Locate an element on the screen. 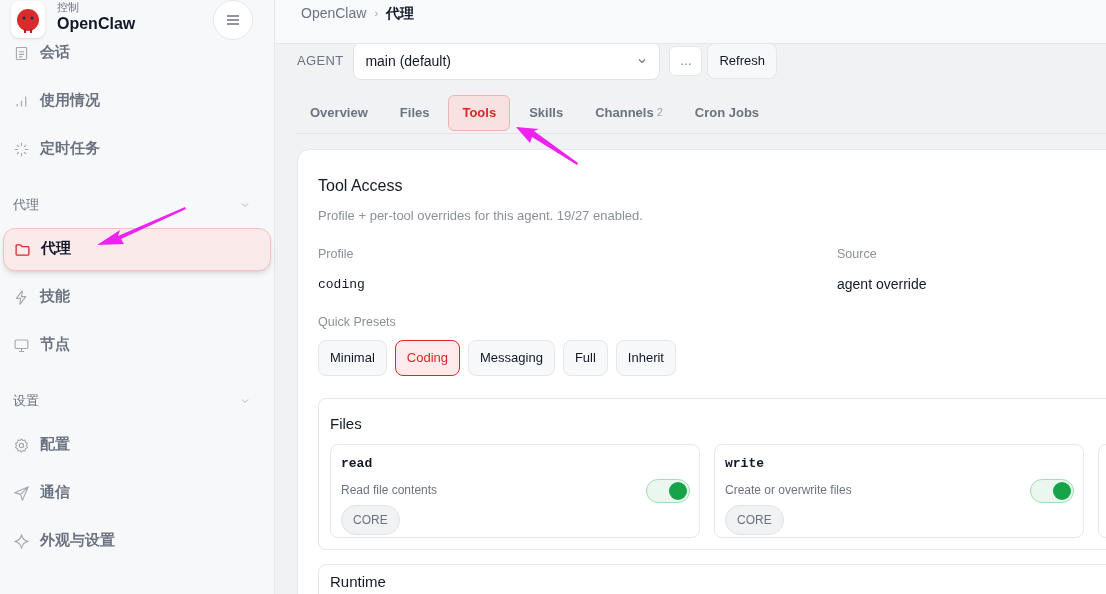 This screenshot has height=594, width=1106. menu-button is located at coordinates (233, 20).